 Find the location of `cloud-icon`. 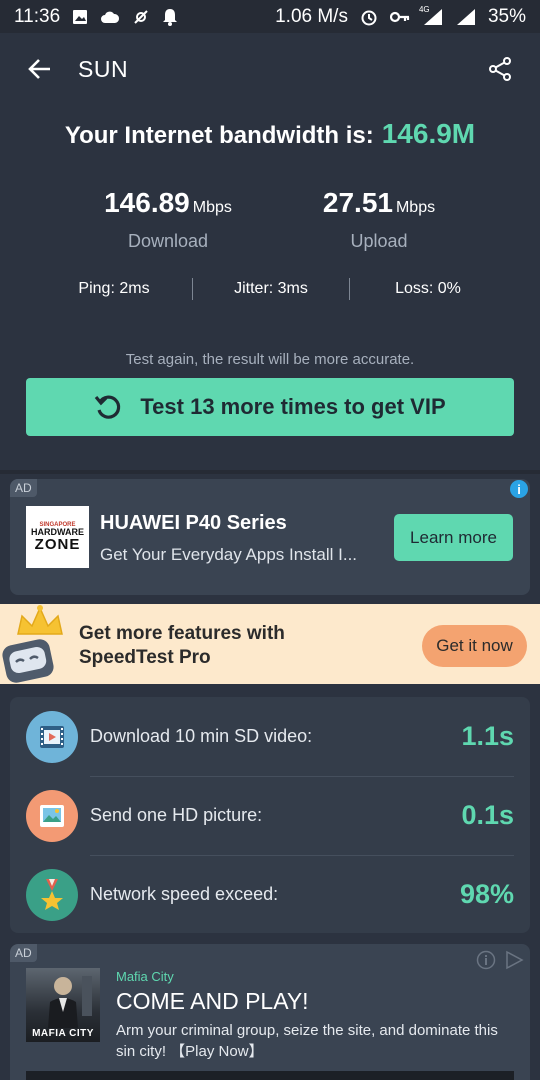

cloud-icon is located at coordinates (110, 17).